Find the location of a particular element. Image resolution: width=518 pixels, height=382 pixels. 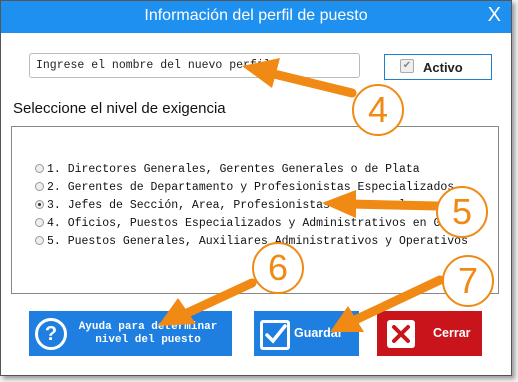

x-icon is located at coordinates (401, 334).